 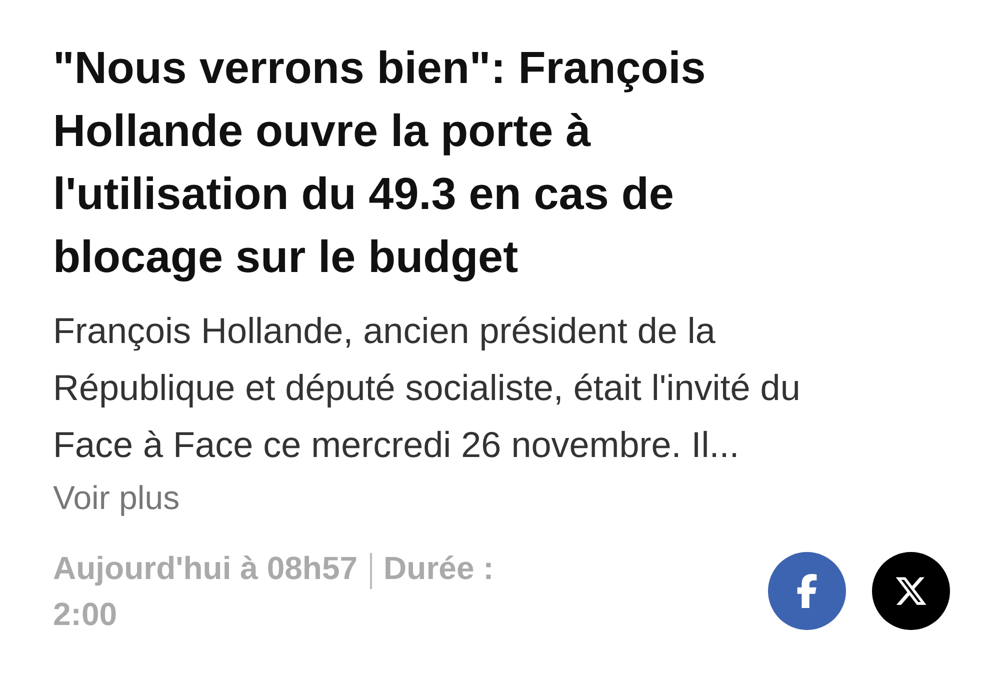 What do you see at coordinates (116, 498) in the screenshot?
I see `see-more-link: Voir plus` at bounding box center [116, 498].